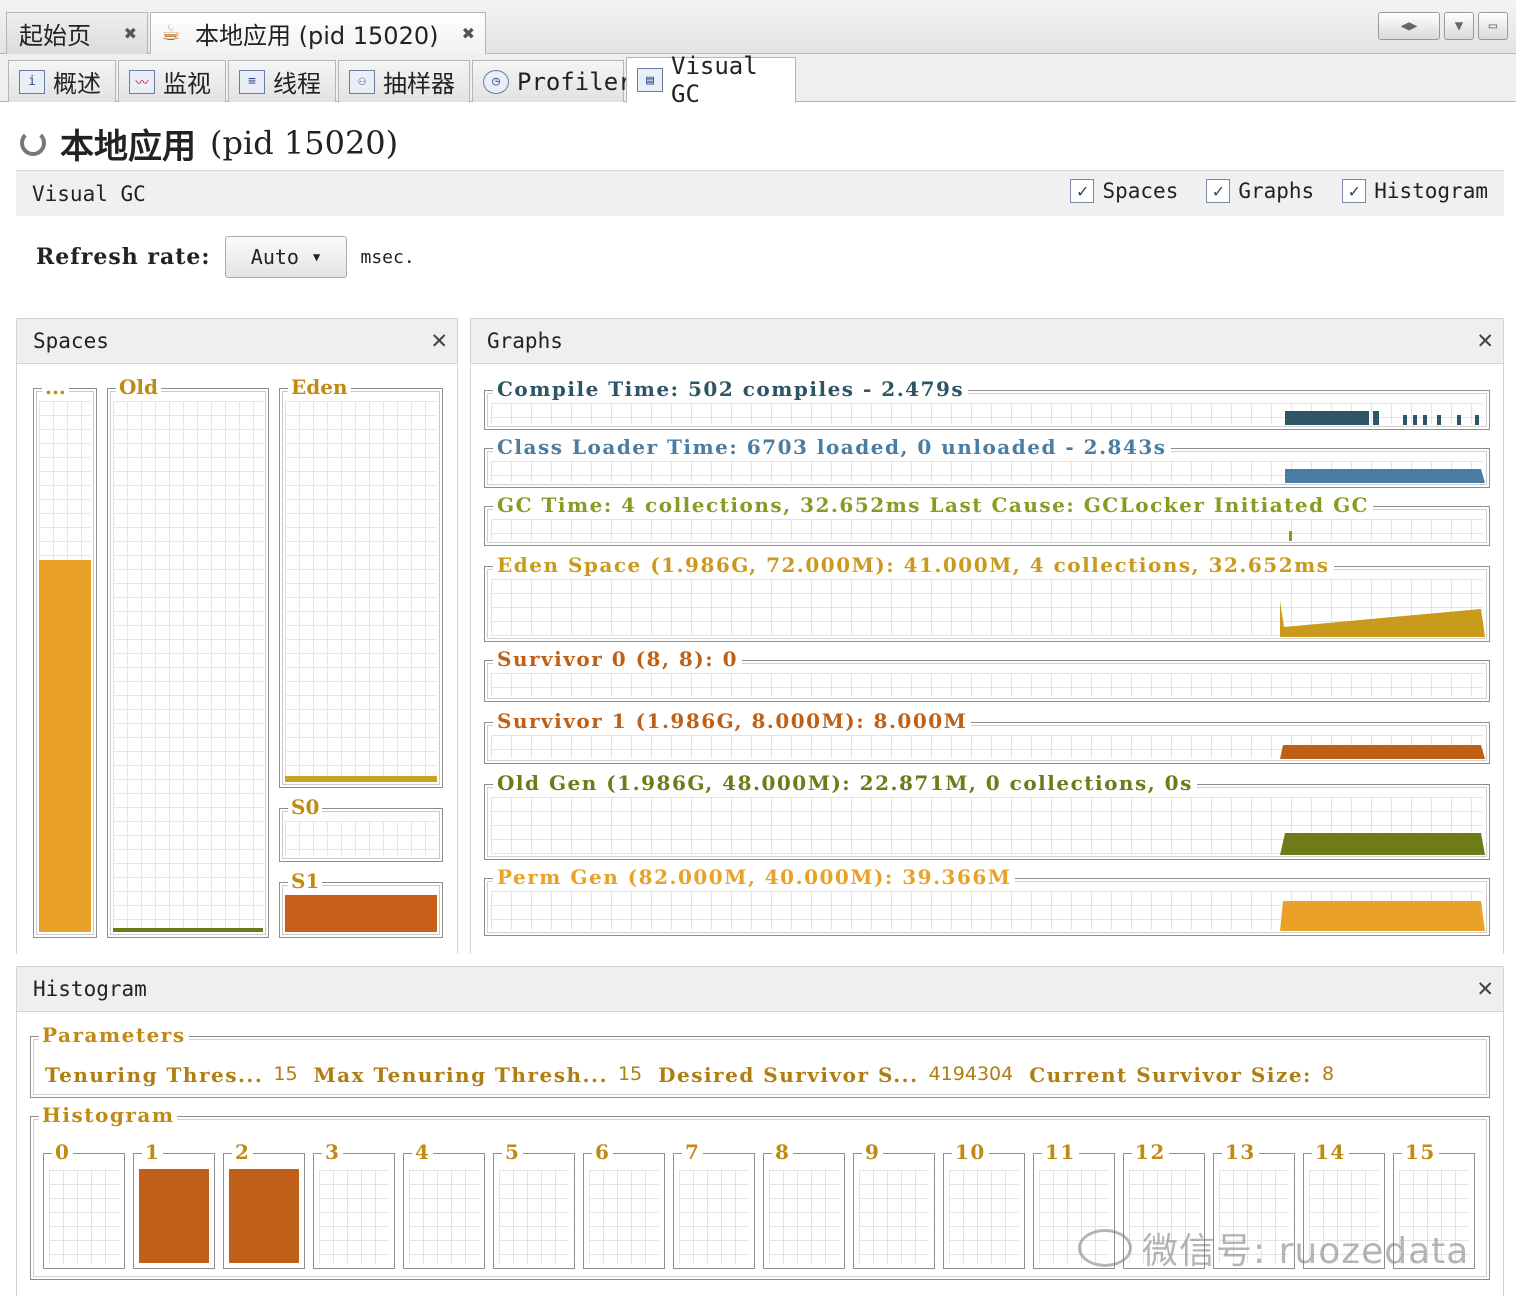 The image size is (1516, 1296). I want to click on tab-monitor: 〰 监视, so click(172, 81).